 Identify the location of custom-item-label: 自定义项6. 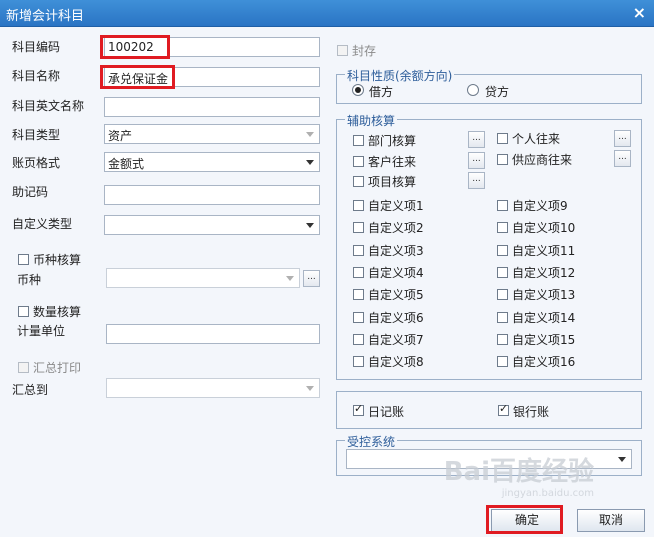
(396, 317).